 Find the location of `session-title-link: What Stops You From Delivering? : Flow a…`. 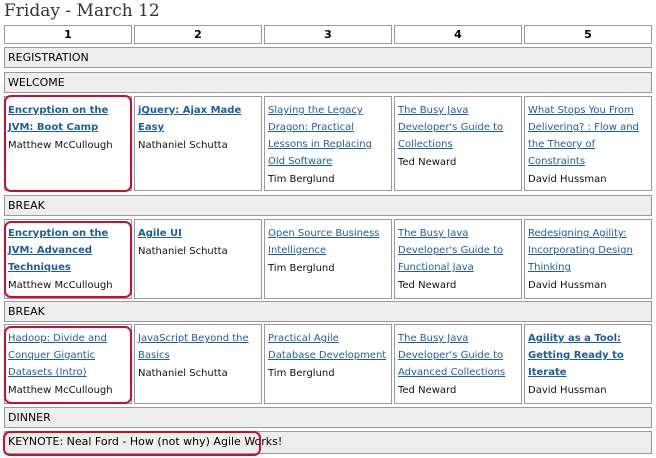

session-title-link: What Stops You From Delivering? : Flow a… is located at coordinates (588, 136).